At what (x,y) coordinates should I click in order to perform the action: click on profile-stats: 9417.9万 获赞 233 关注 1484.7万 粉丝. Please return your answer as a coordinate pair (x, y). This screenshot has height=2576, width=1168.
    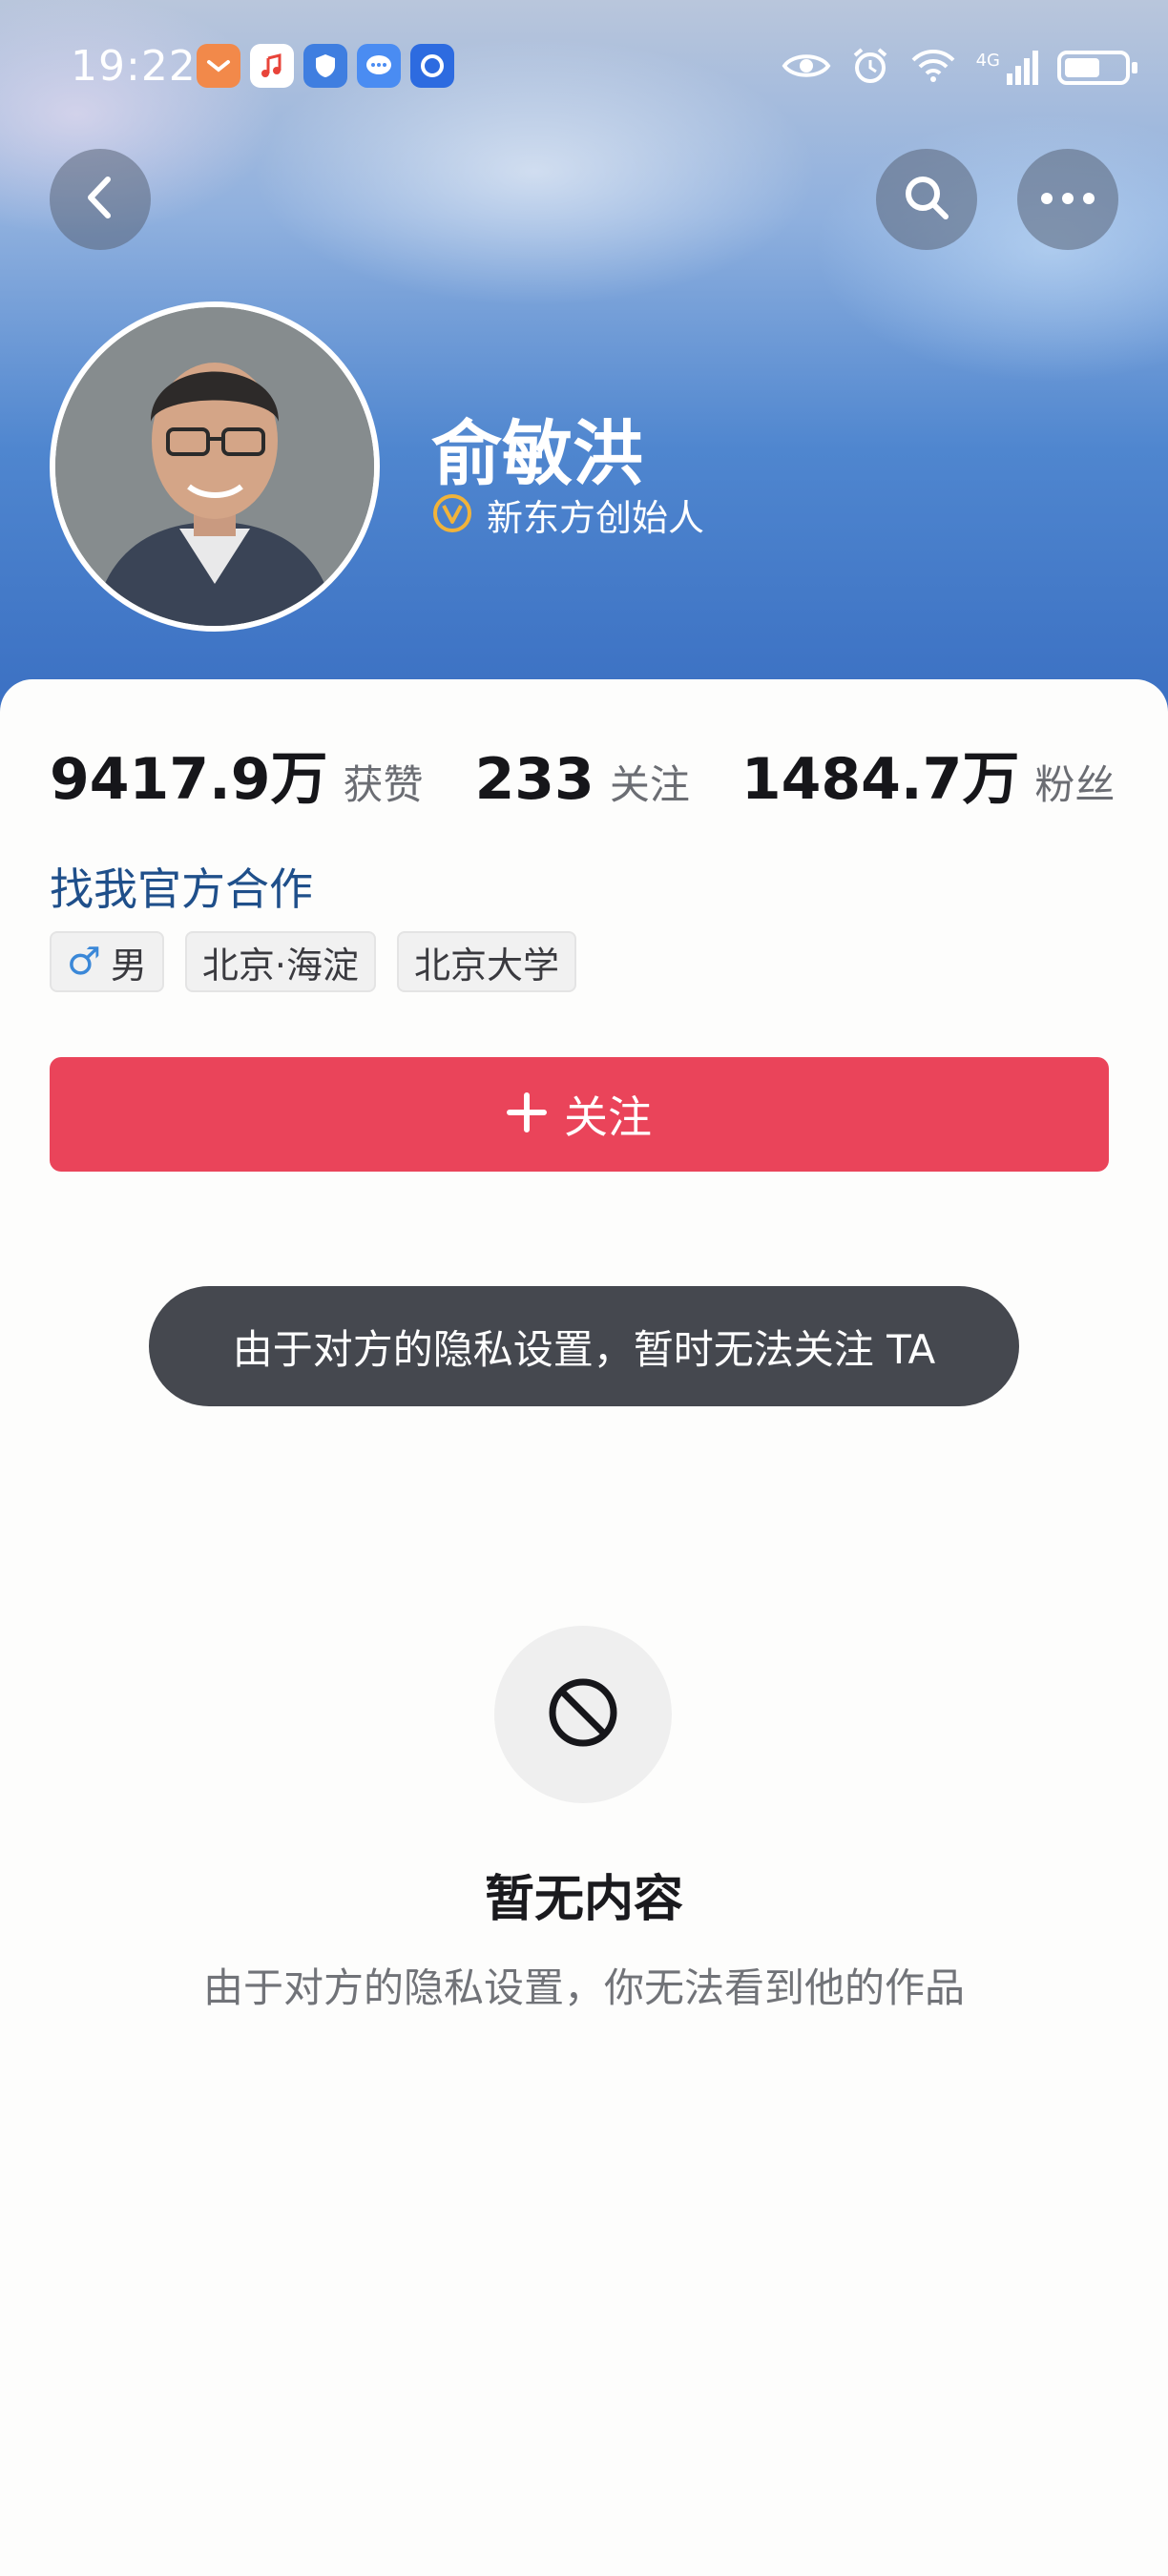
    Looking at the image, I should click on (608, 774).